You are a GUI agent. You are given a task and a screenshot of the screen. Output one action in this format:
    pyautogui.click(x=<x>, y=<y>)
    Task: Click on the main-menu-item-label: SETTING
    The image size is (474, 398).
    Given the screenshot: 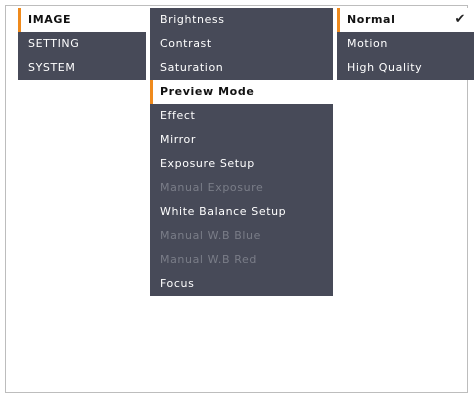 What is the action you would take?
    pyautogui.click(x=54, y=43)
    